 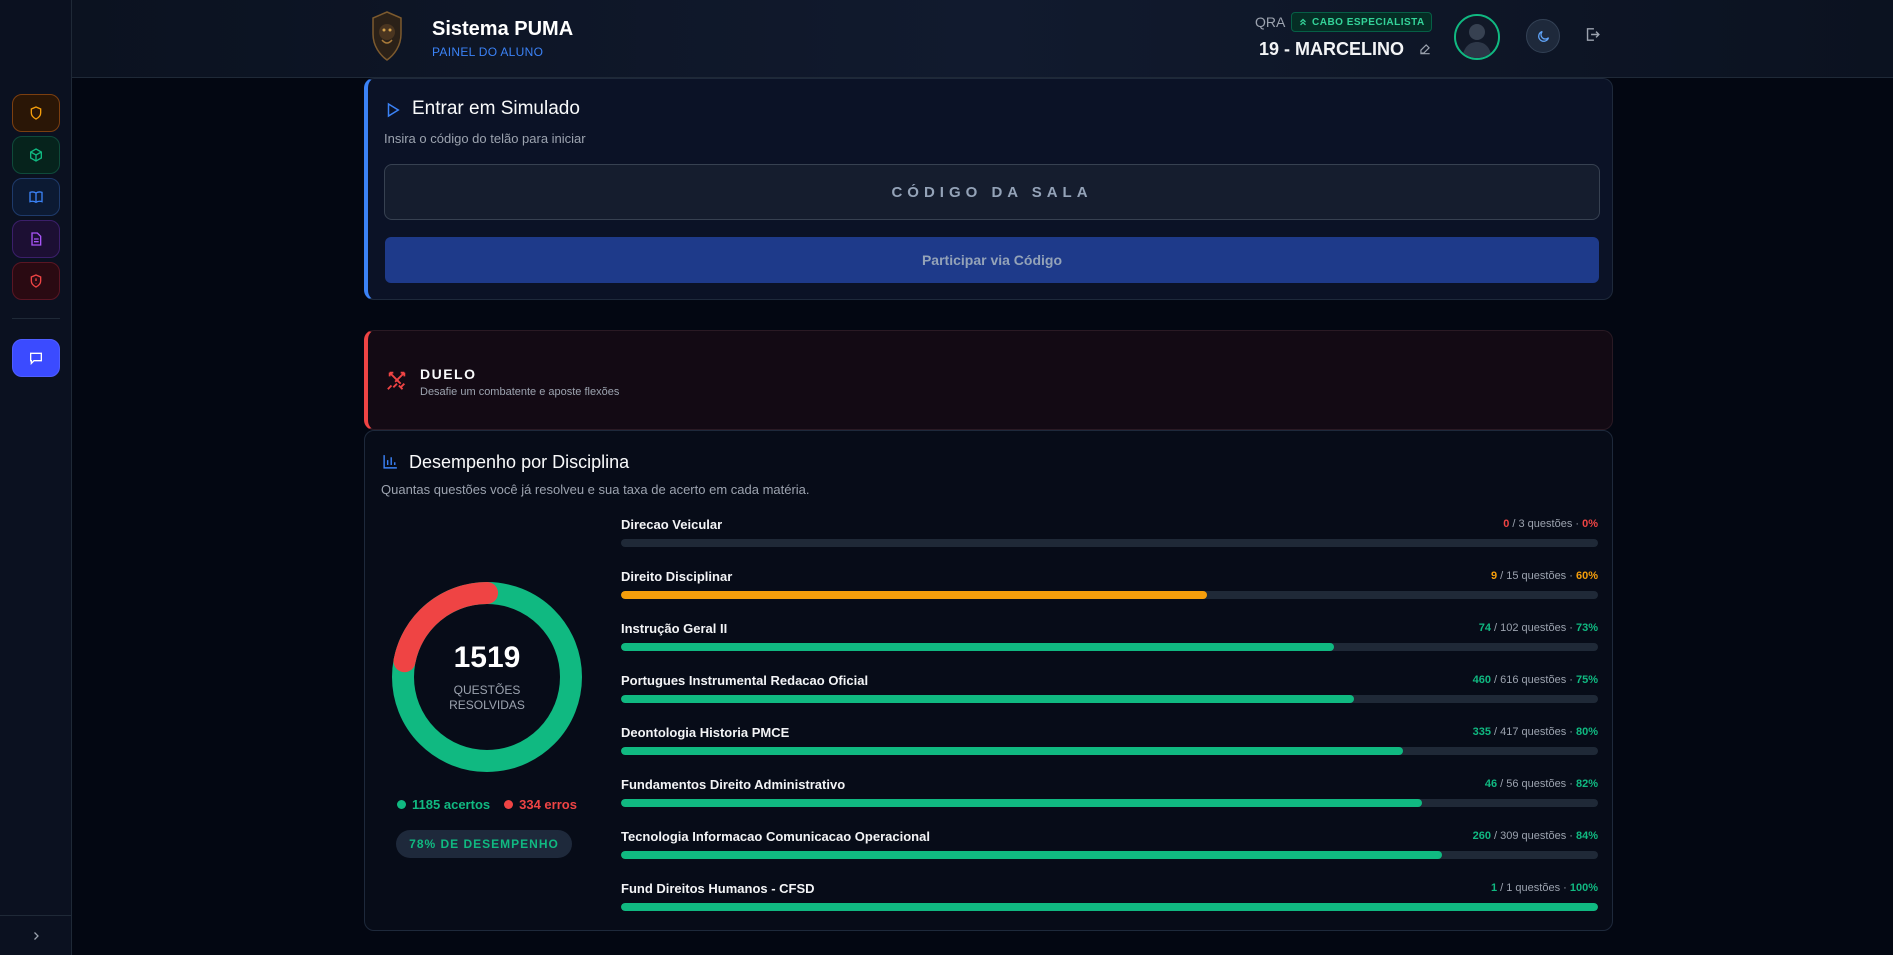 I want to click on join-by-code-button: Participar via Código, so click(x=992, y=260).